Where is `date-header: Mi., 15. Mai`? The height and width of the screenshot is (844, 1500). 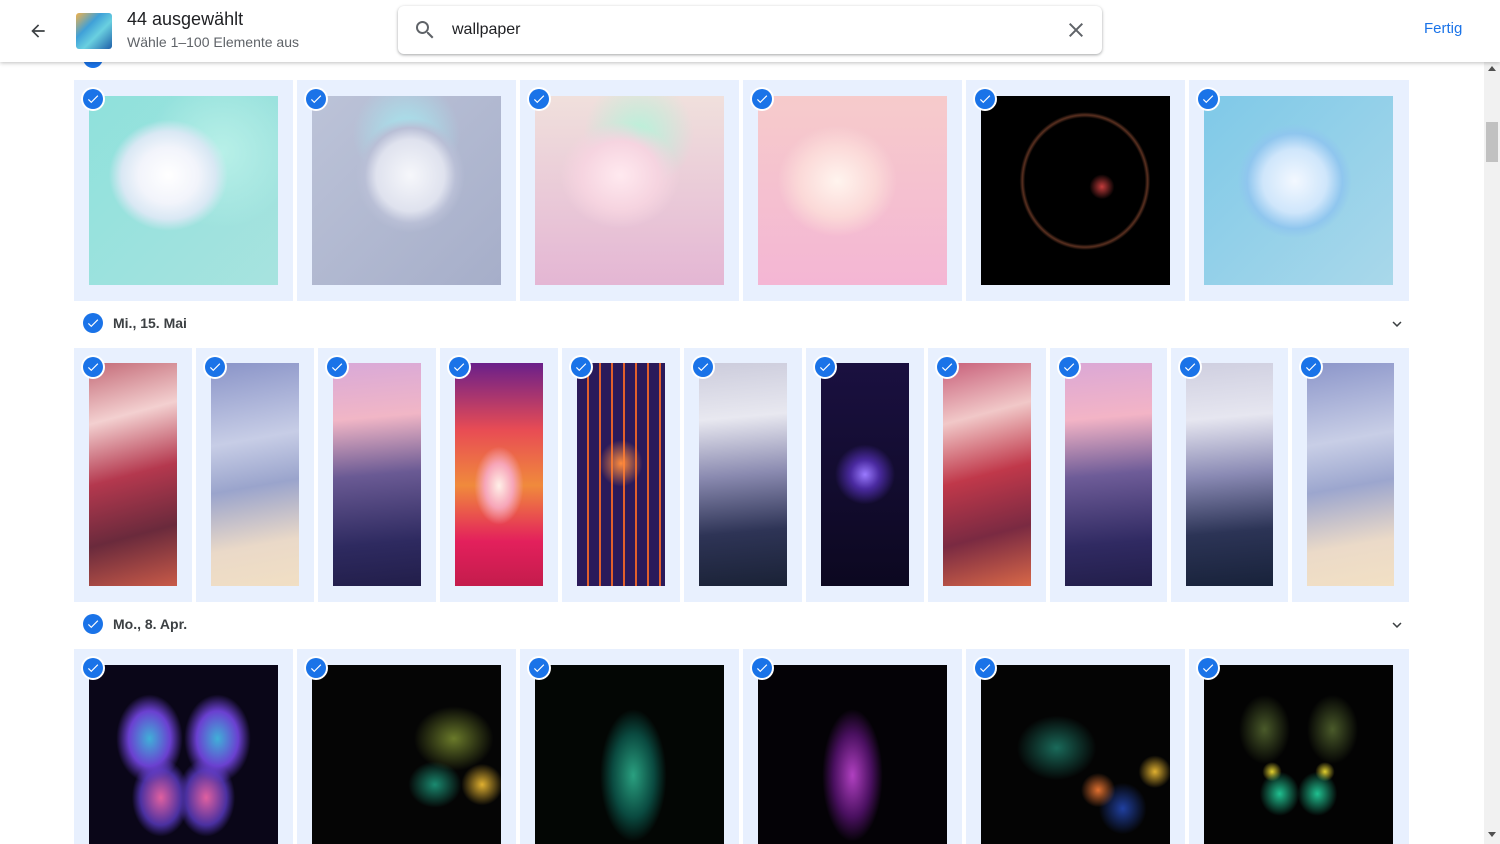
date-header: Mi., 15. Mai is located at coordinates (748, 324).